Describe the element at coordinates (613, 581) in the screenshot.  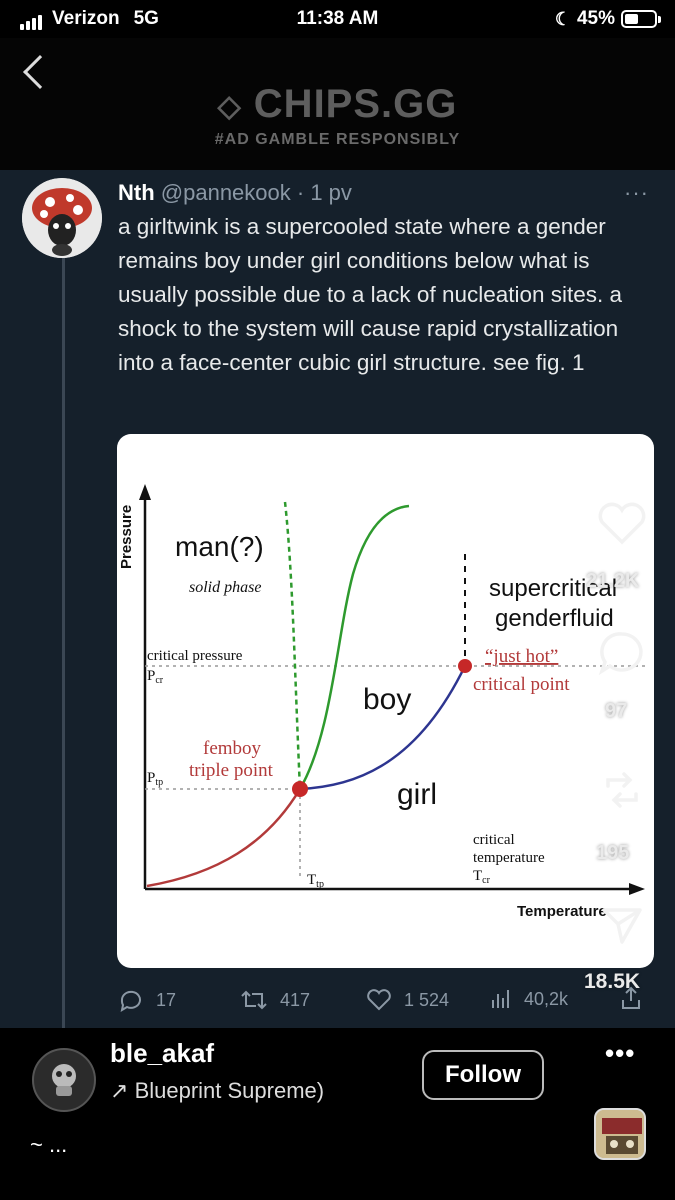
I see `like-count: 21.2K` at that location.